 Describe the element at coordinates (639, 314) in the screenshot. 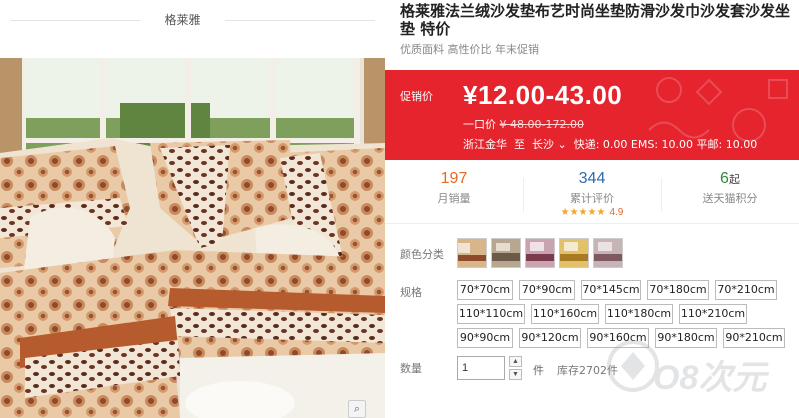

I see `spec-option: 110*180cm` at that location.